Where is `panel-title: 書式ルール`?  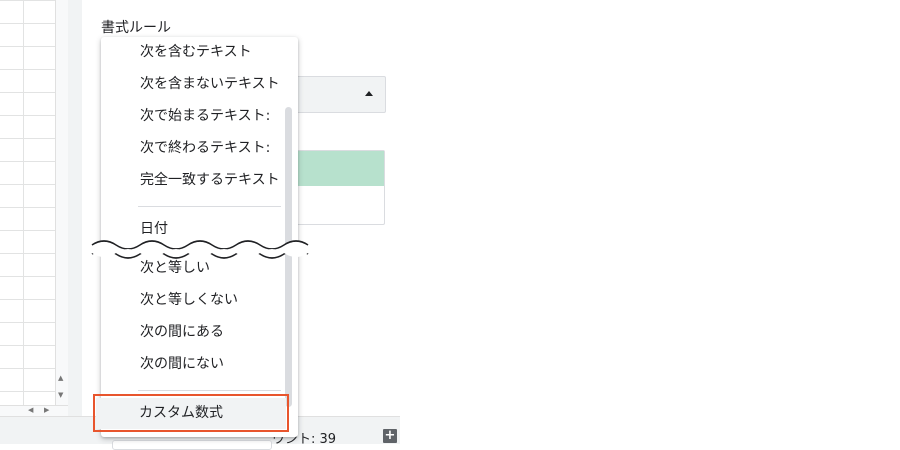
panel-title: 書式ルール is located at coordinates (136, 28).